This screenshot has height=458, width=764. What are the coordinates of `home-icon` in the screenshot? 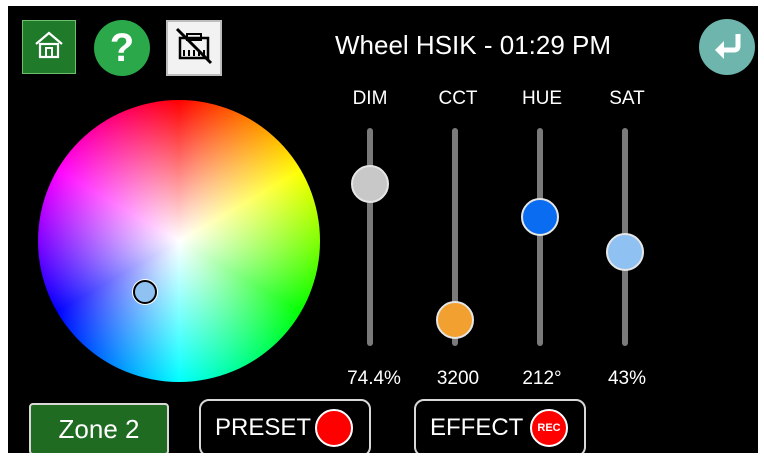 It's located at (49, 47).